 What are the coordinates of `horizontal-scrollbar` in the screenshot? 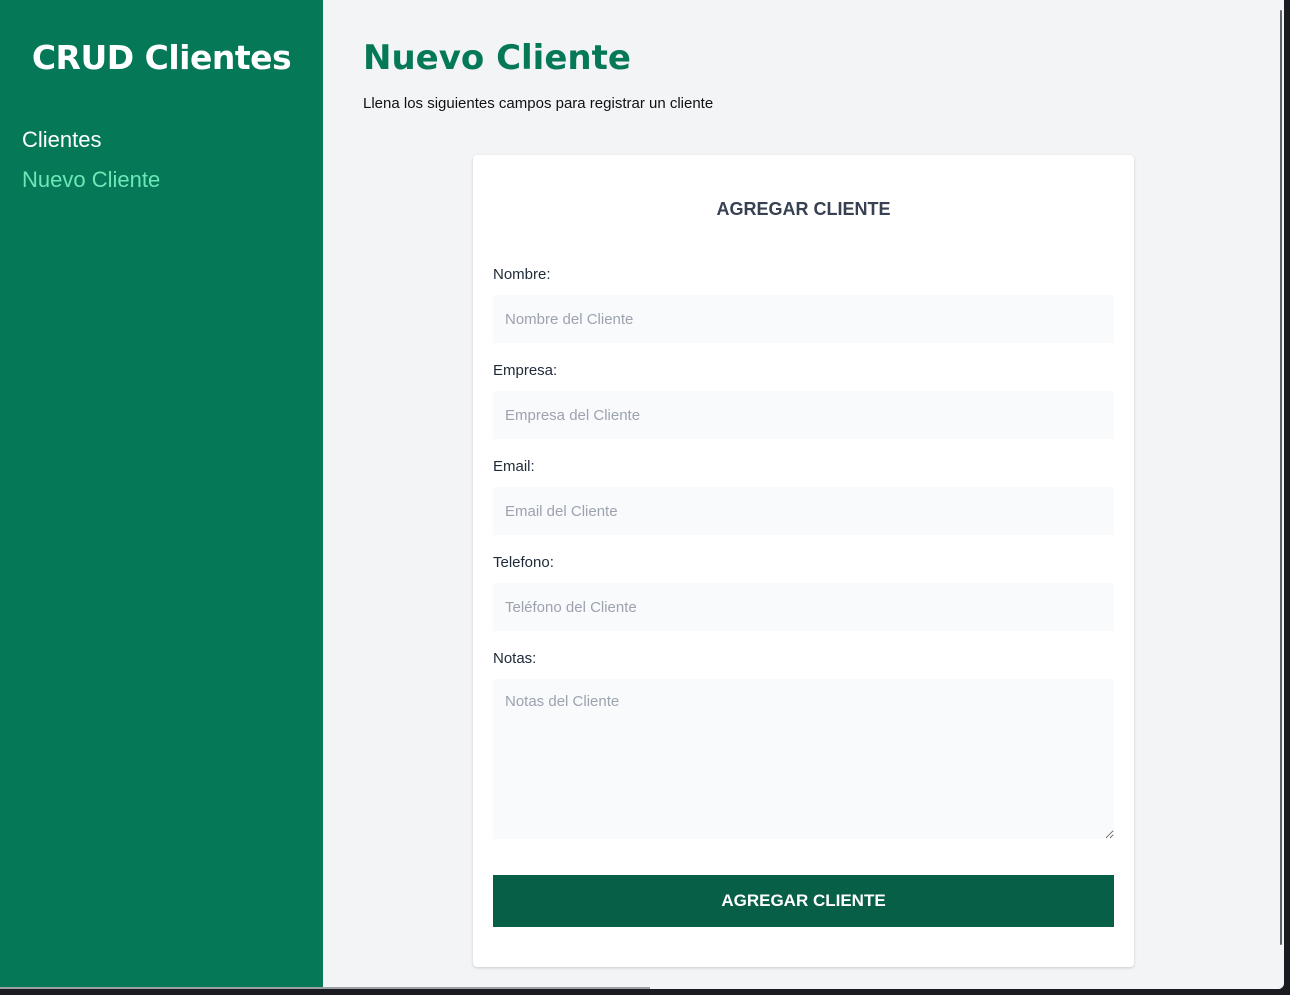 It's located at (325, 988).